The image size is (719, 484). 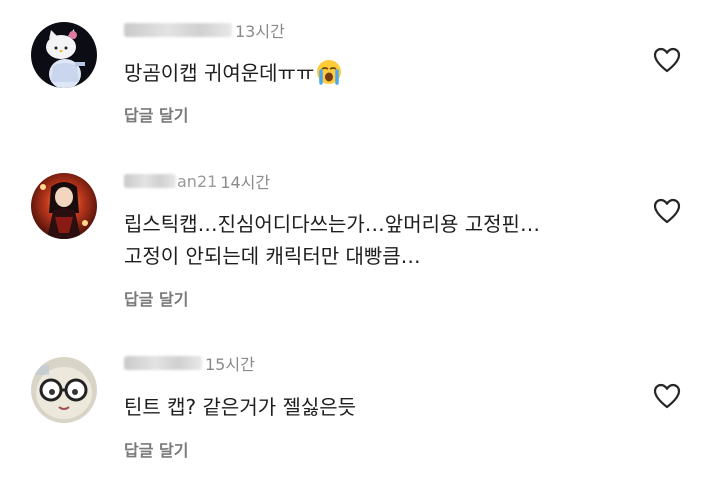 I want to click on glasses-doll-avatar-icon, so click(x=64, y=390).